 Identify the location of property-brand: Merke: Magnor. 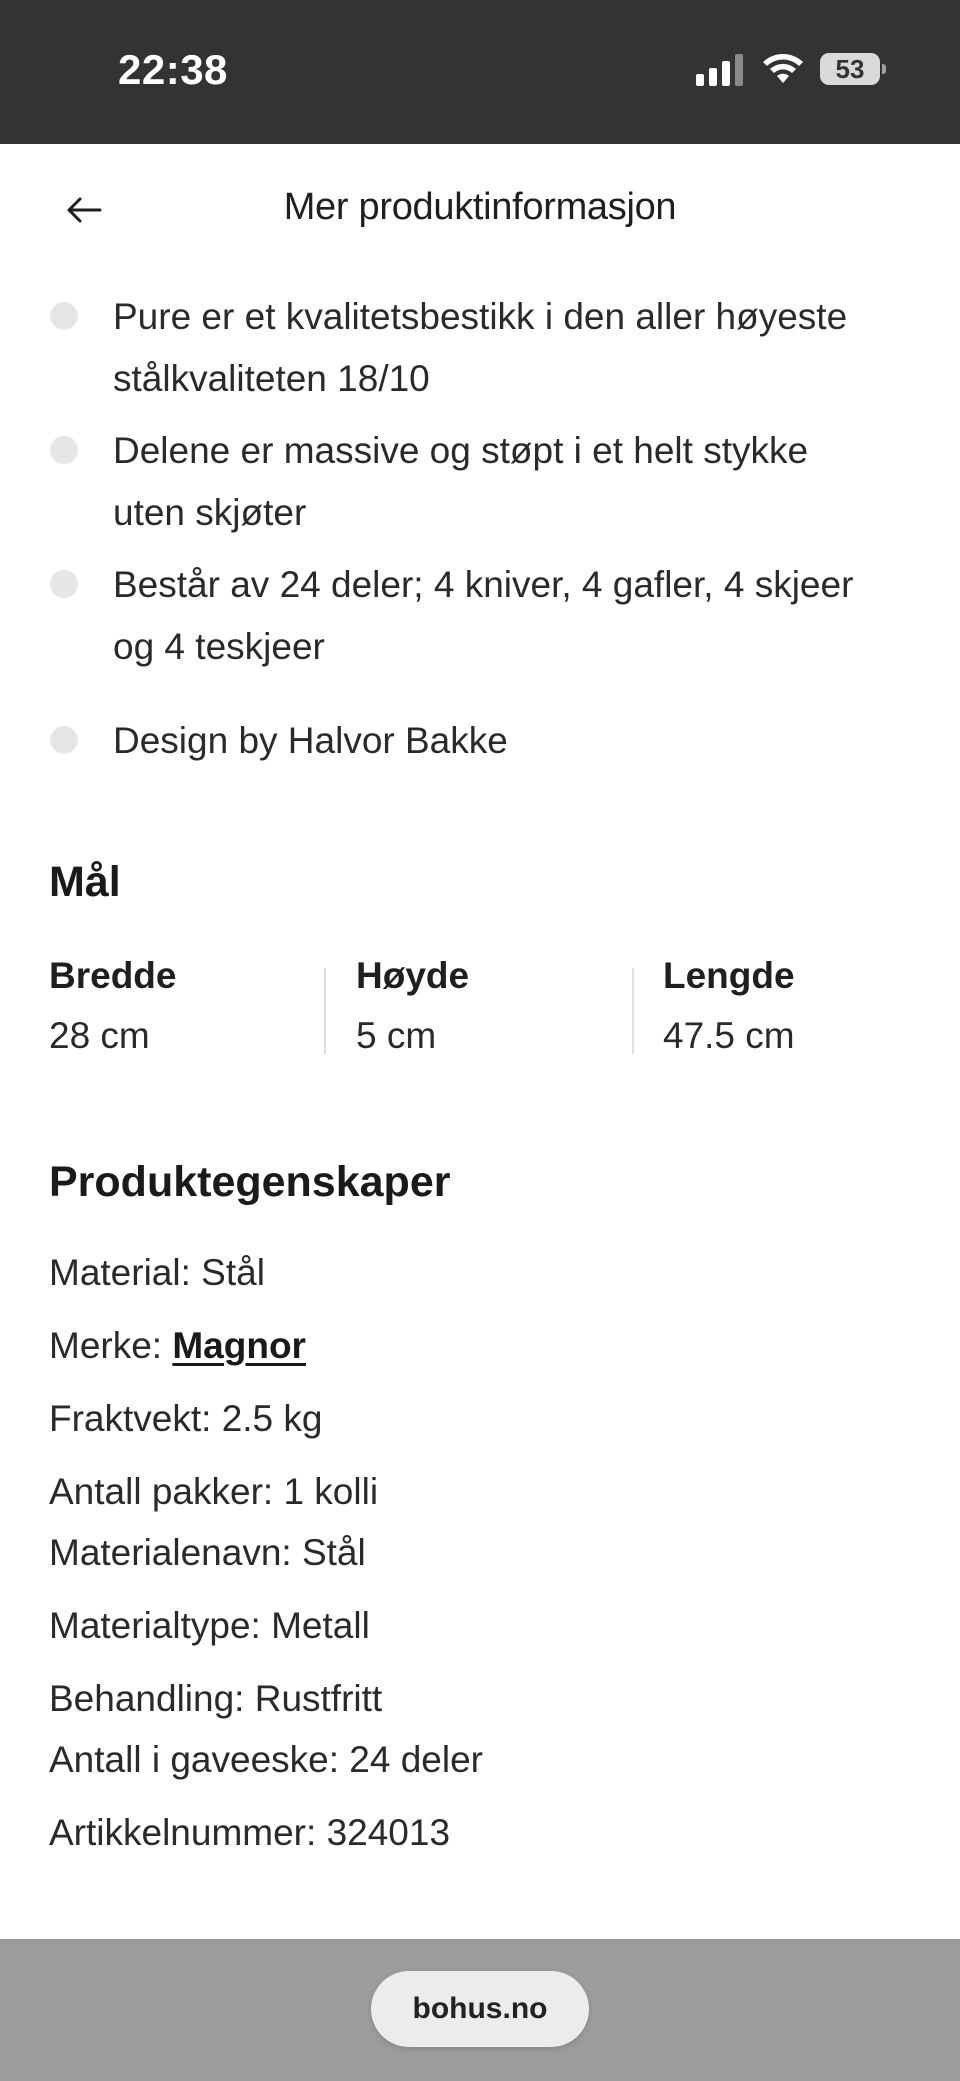
(177, 1346).